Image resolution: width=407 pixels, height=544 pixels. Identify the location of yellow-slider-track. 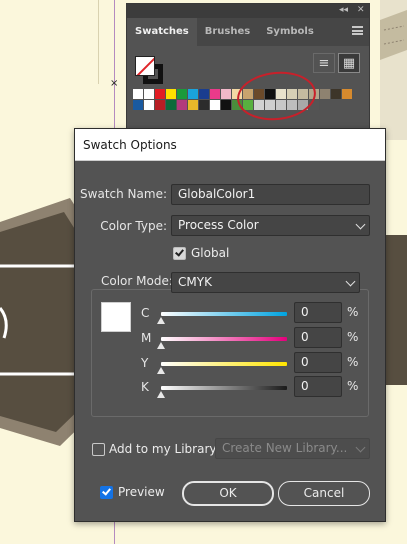
(224, 364).